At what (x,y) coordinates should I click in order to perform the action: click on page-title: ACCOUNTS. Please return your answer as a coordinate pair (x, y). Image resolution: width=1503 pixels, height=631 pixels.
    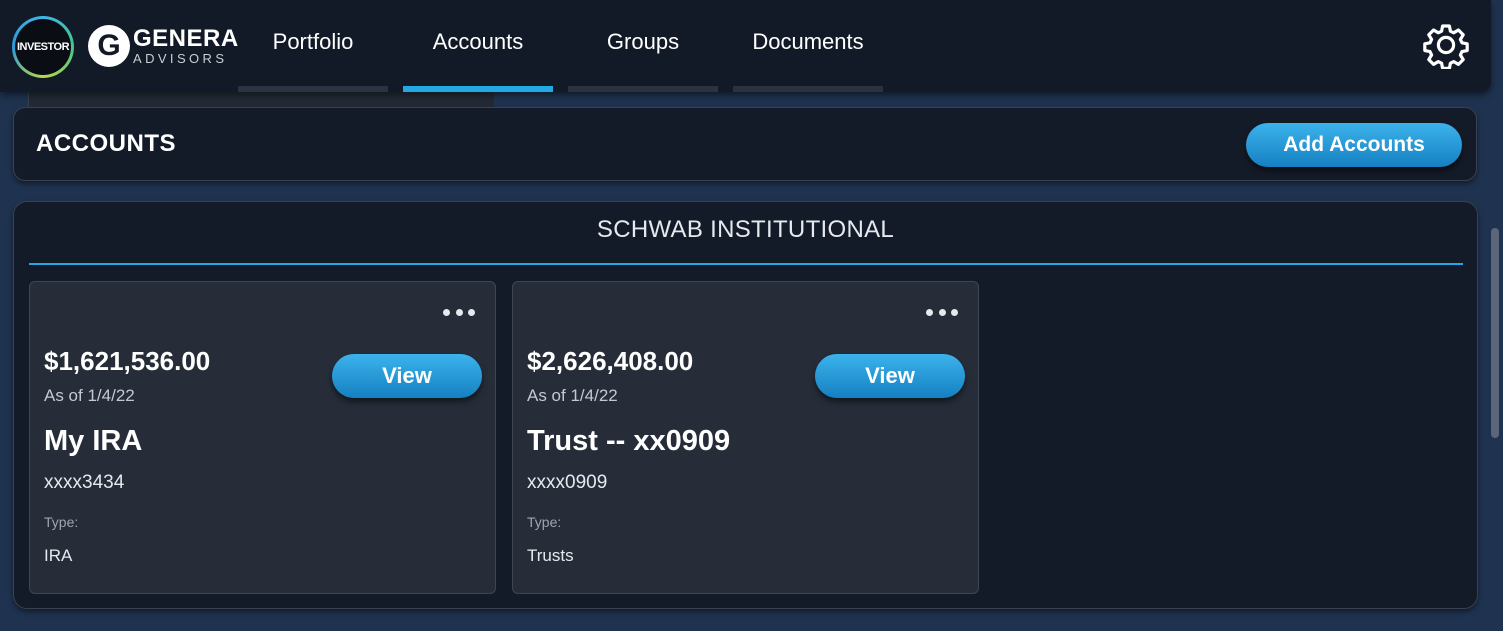
    Looking at the image, I should click on (106, 143).